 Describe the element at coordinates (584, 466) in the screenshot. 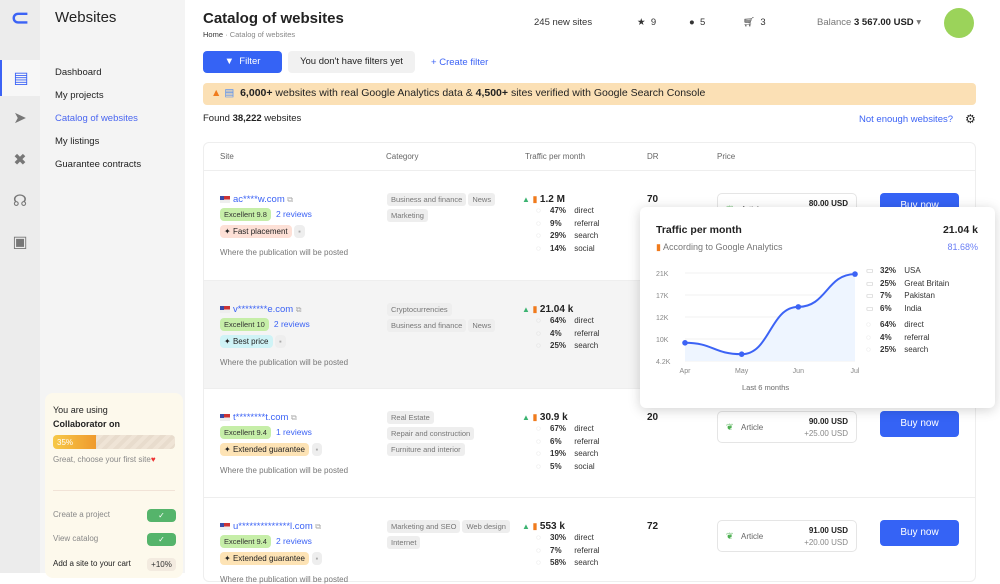

I see `source-label: social` at that location.